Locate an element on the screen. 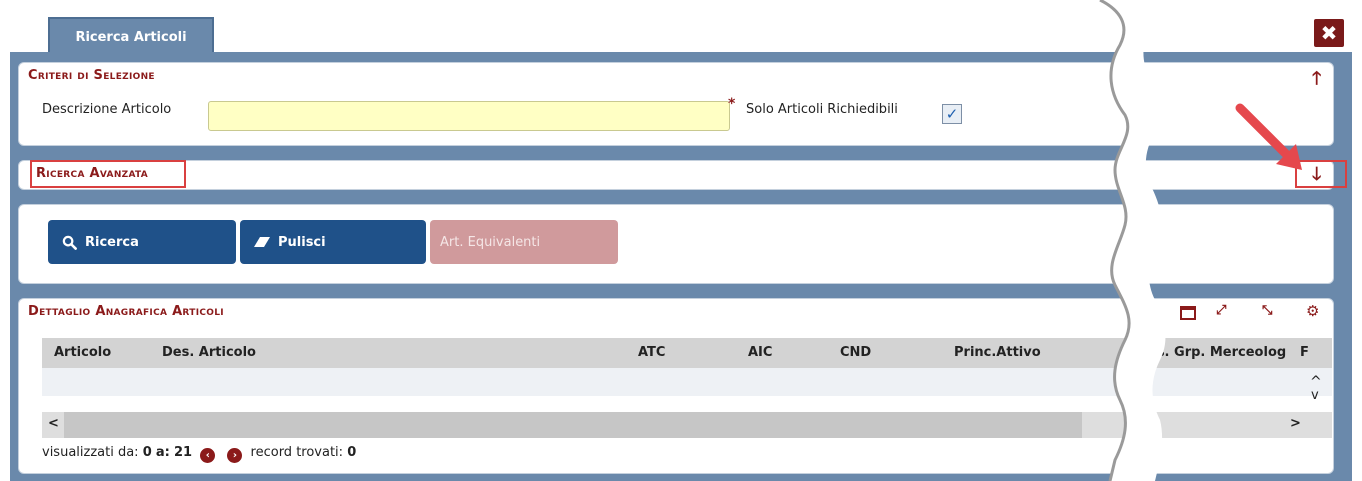 The image size is (1362, 481). collapse-up-icon: 🡑 is located at coordinates (1316, 81).